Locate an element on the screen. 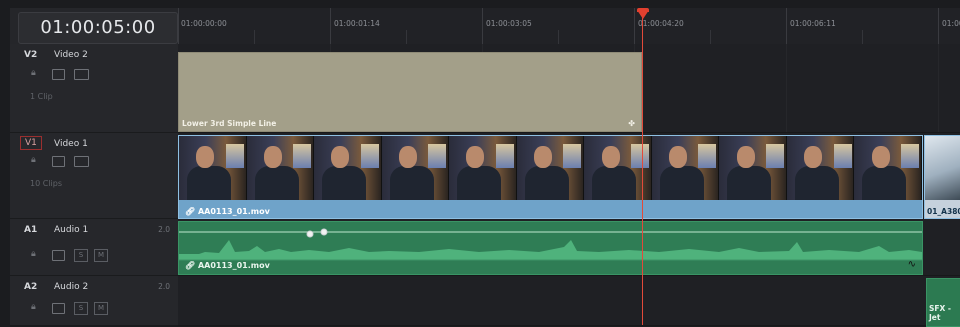 This screenshot has height=327, width=960. audio-waveform is located at coordinates (550, 244).